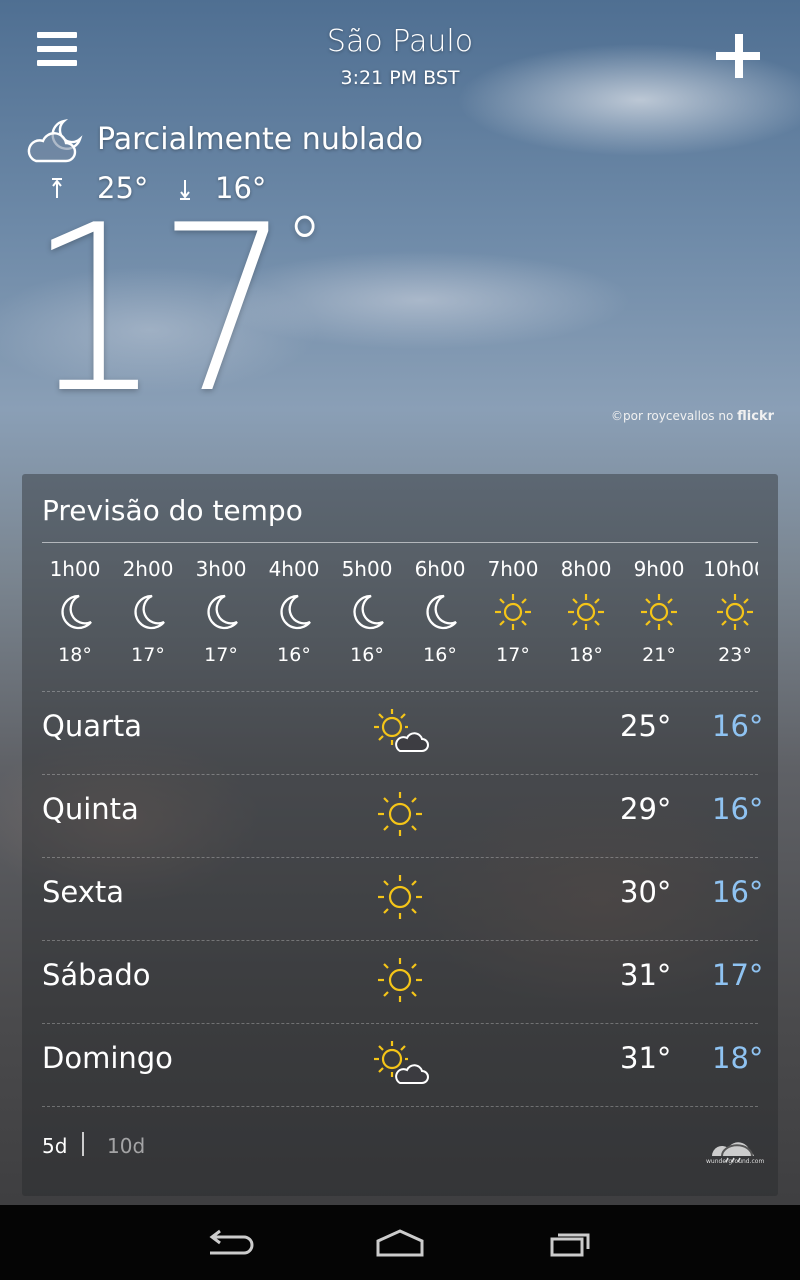  Describe the element at coordinates (400, 78) in the screenshot. I see `local-time: 3:21 PM BST` at that location.